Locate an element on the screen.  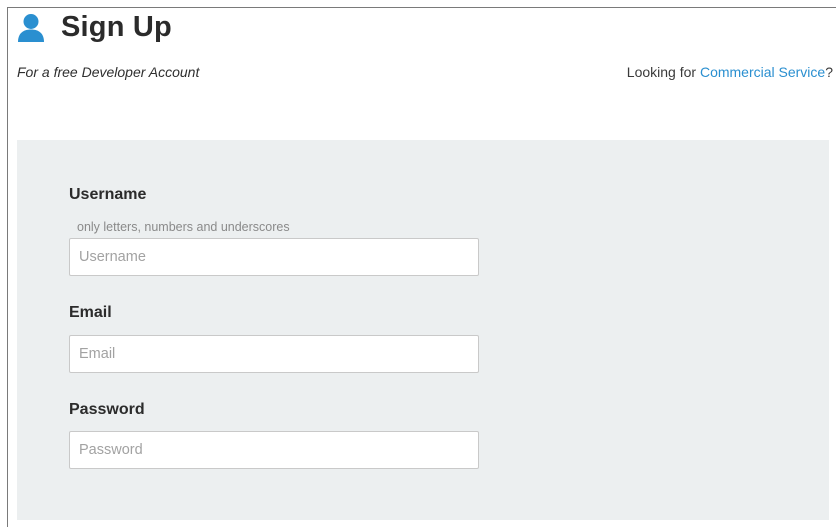
user-icon is located at coordinates (31, 28).